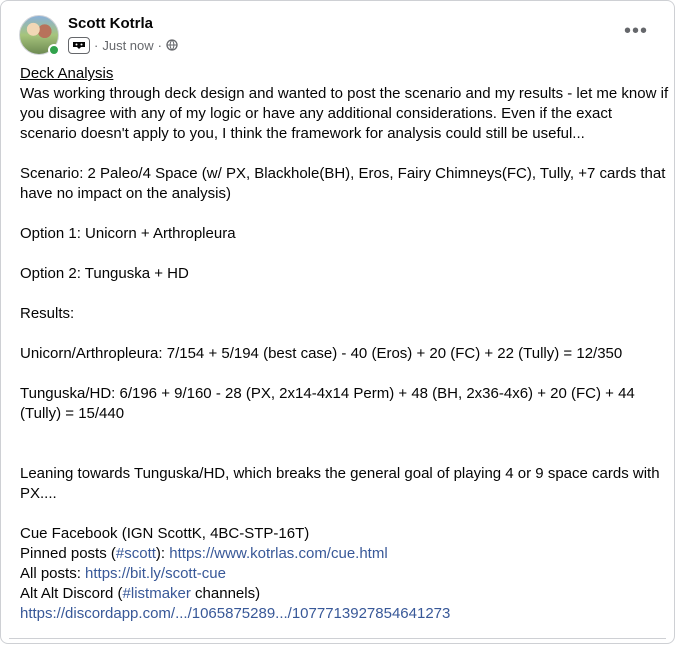  Describe the element at coordinates (136, 553) in the screenshot. I see `hashtag-scott-link: #scott` at that location.